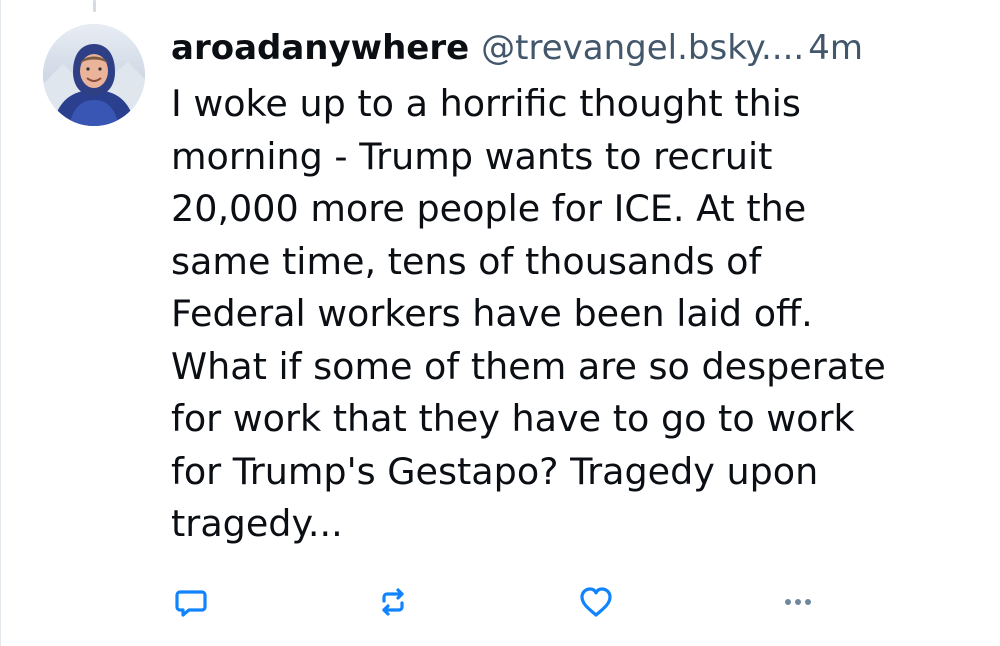  I want to click on repost-icon, so click(393, 602).